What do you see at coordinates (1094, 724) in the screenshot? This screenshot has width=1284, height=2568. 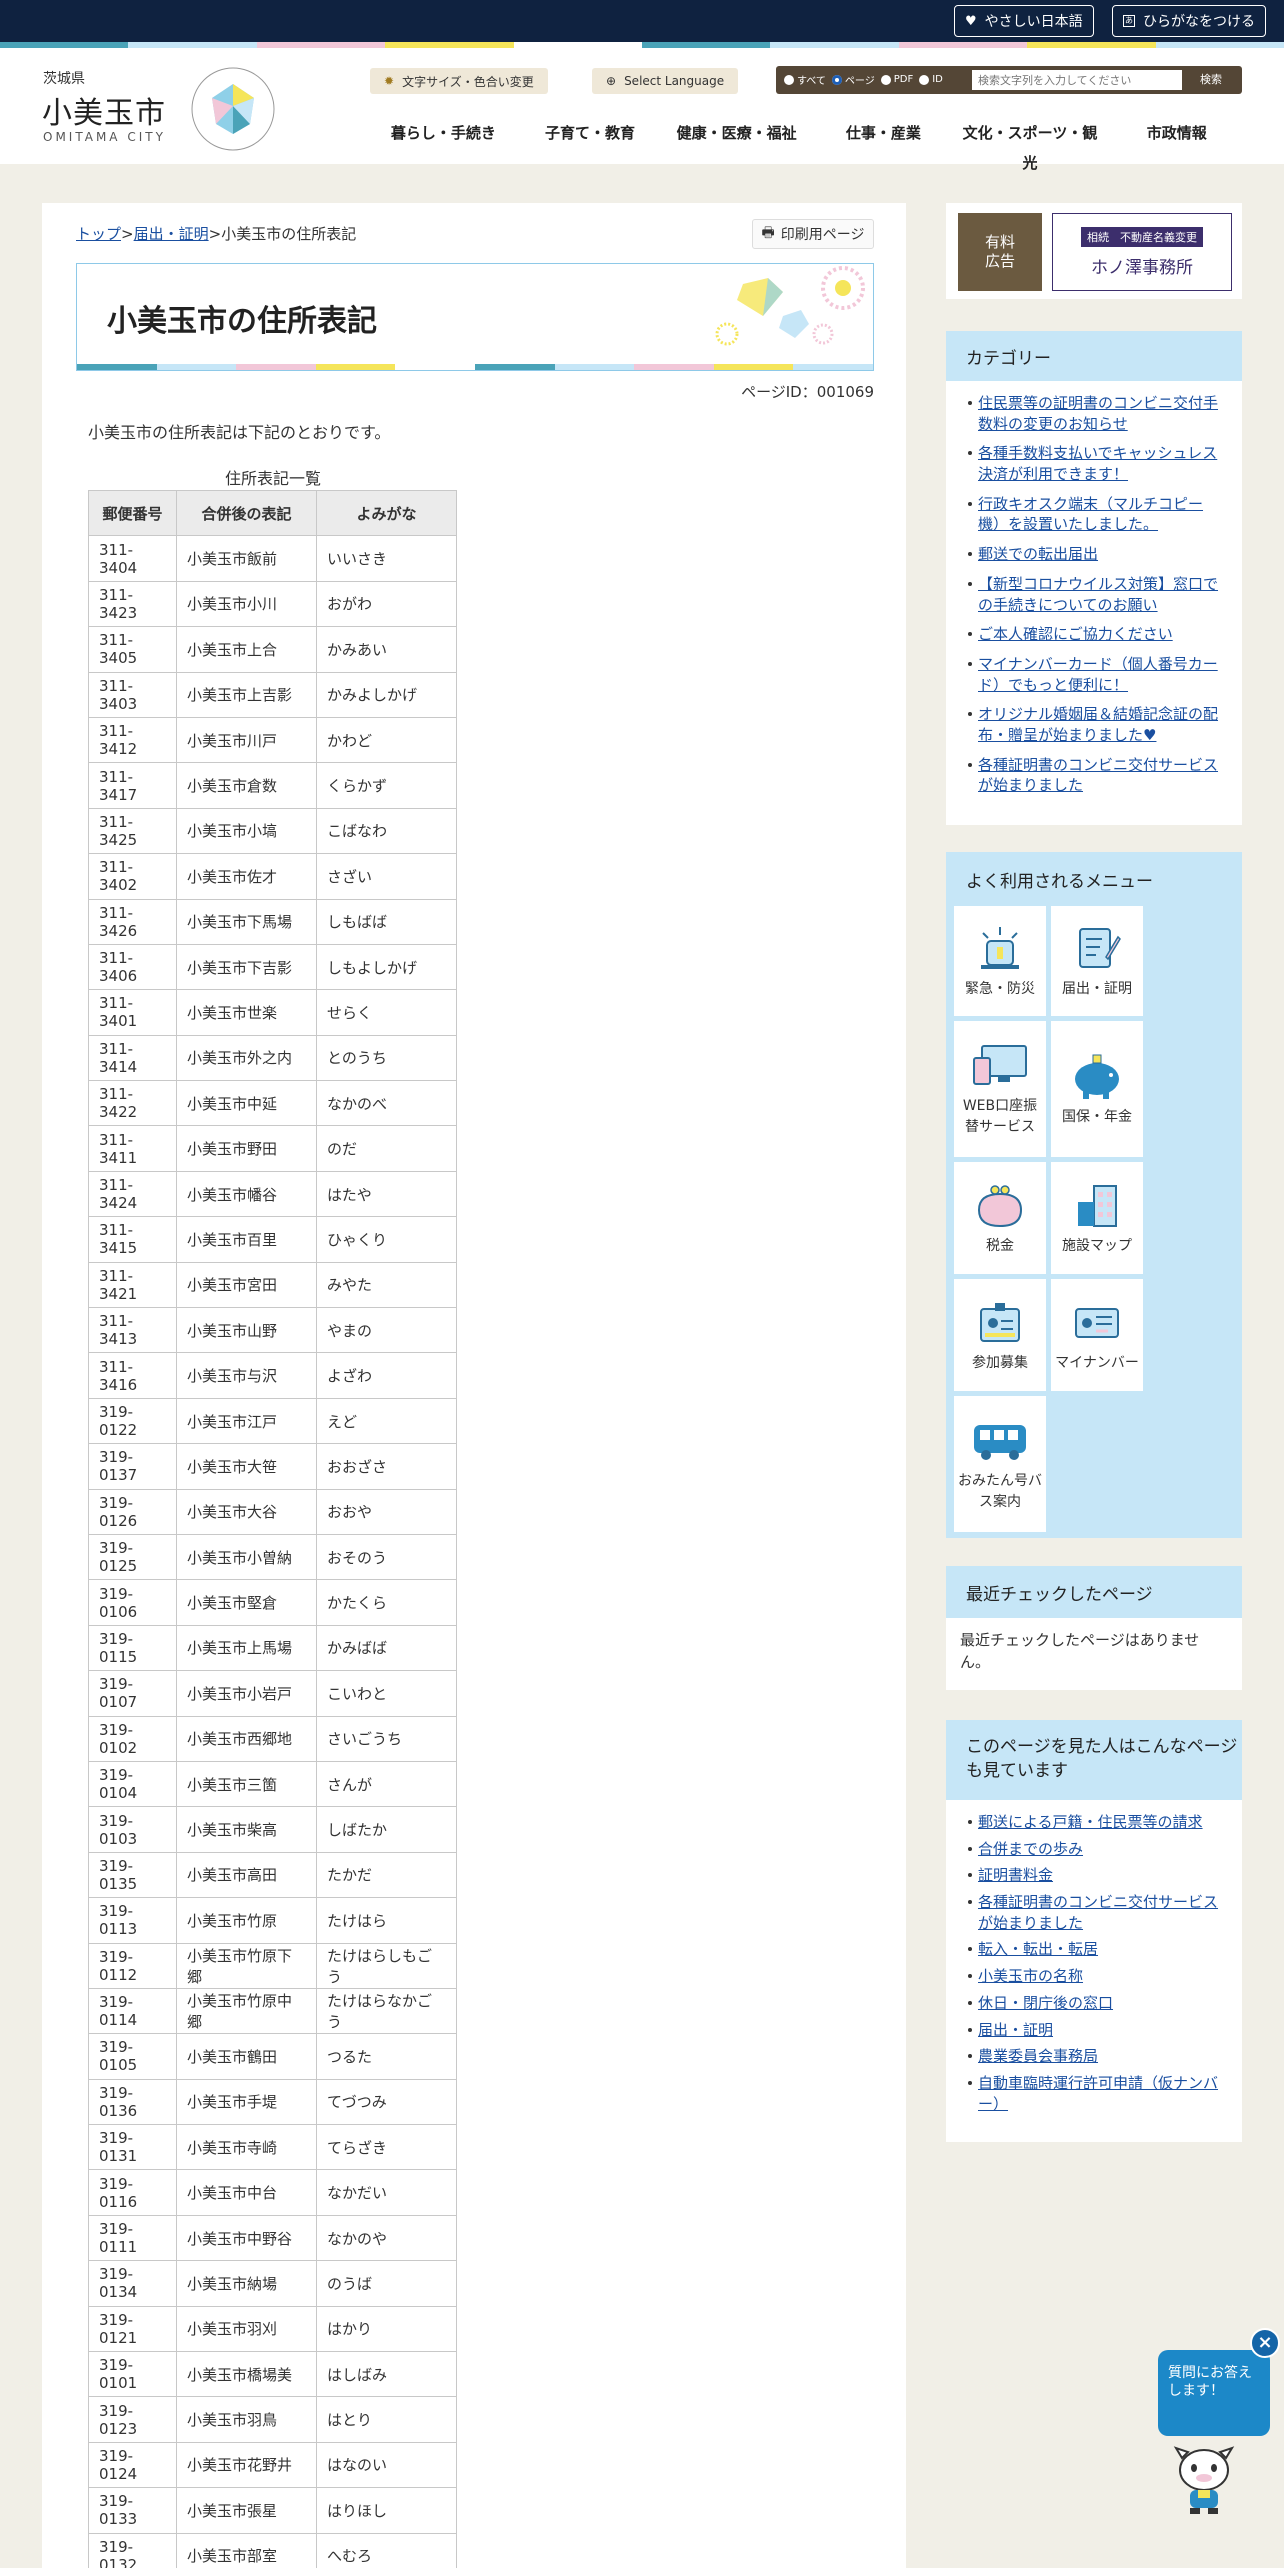 I see `list-item: オリジナル婚姻届＆結婚記念証の配布・贈呈が始まりました♥` at bounding box center [1094, 724].